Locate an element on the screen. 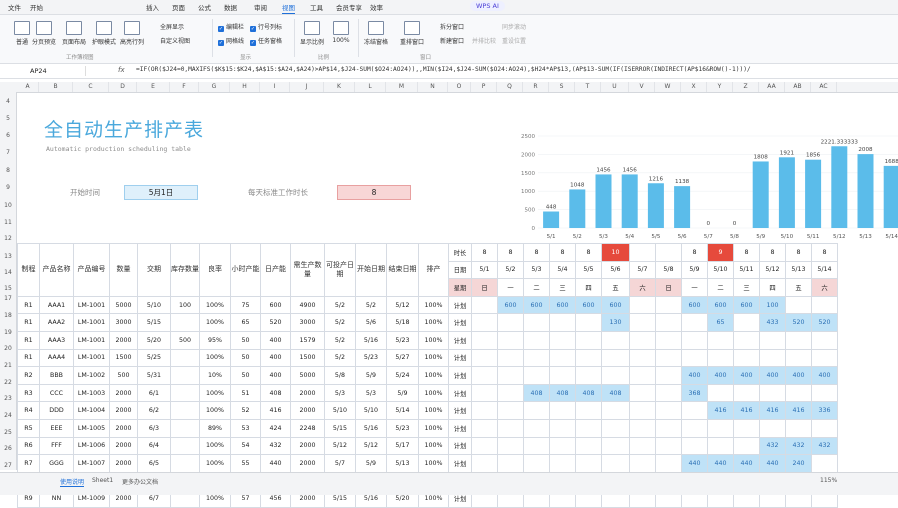 This screenshot has width=898, height=508. table-cell: 400 is located at coordinates (275, 375).